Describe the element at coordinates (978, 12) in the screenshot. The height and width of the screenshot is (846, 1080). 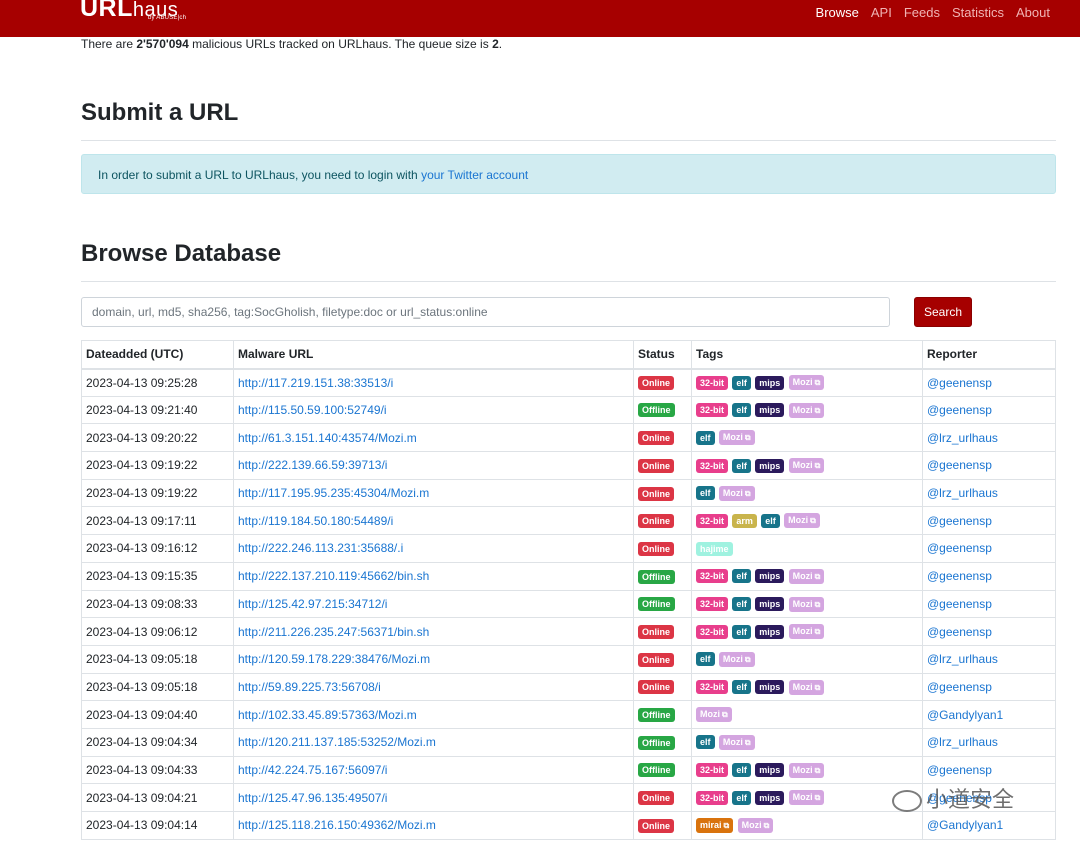
I see `nav-link-statistics: Statistics` at that location.